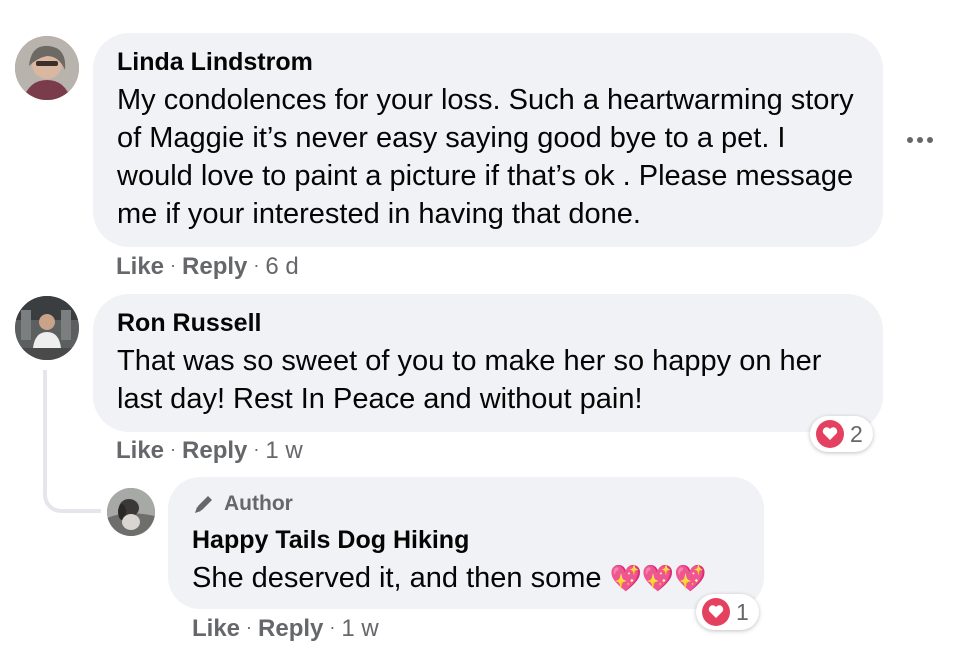 The width and height of the screenshot is (980, 654). Describe the element at coordinates (359, 628) in the screenshot. I see `reply-timestamp: 1 w` at that location.